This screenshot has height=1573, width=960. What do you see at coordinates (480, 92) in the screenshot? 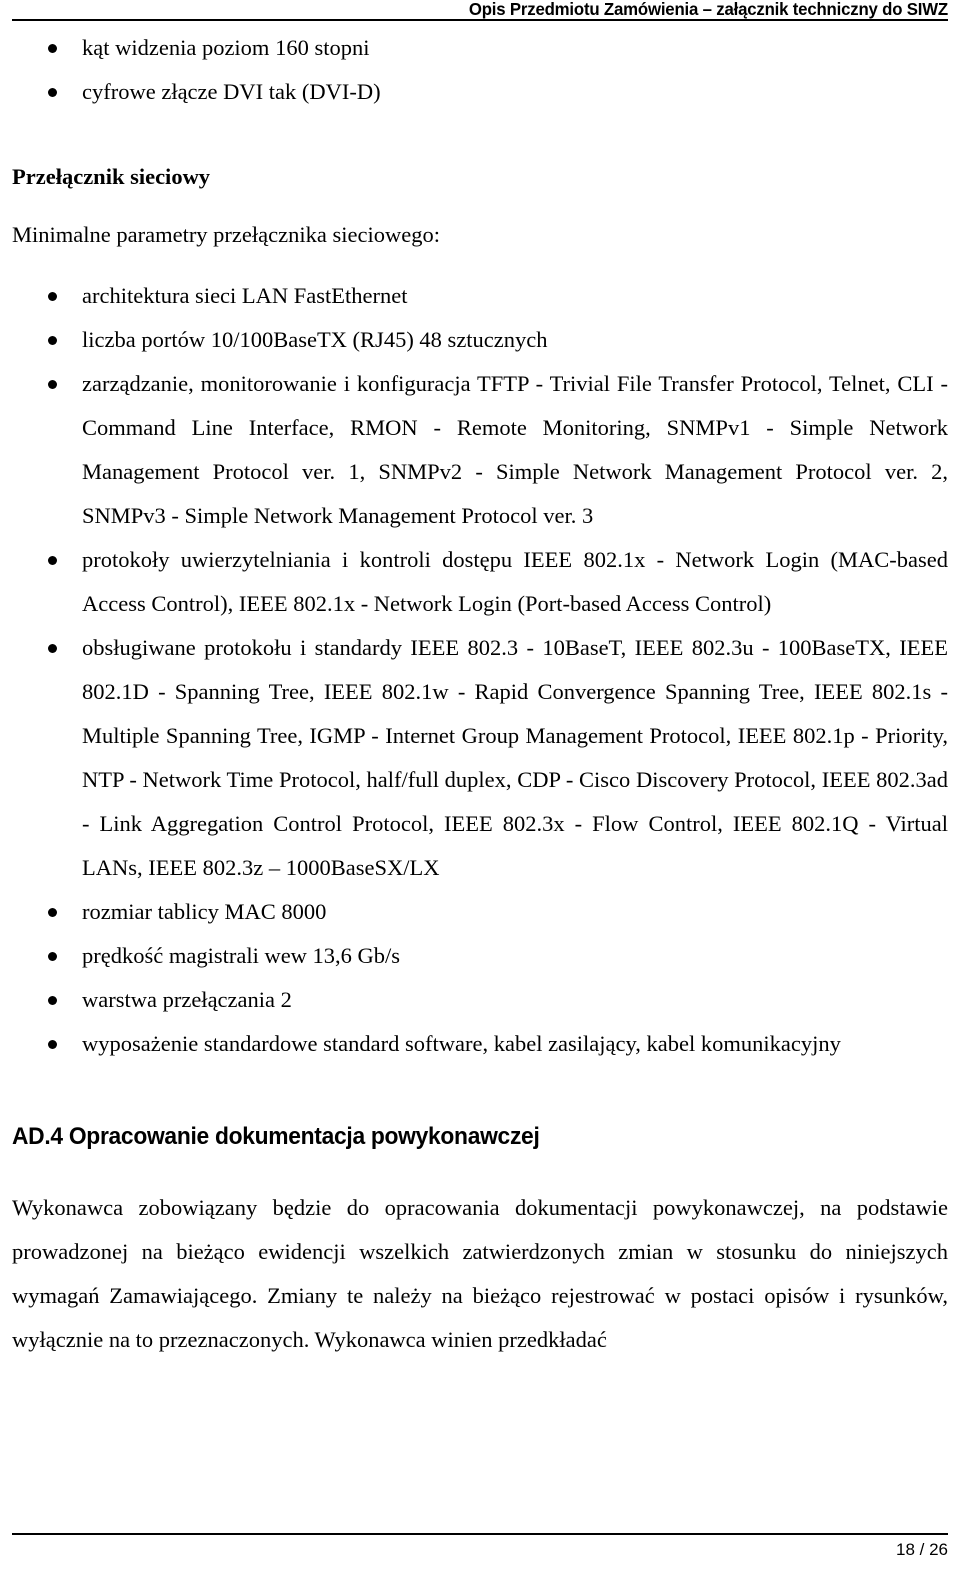
I see `list-item: cyfrowe złącze DVI tak (DVI-D)` at bounding box center [480, 92].